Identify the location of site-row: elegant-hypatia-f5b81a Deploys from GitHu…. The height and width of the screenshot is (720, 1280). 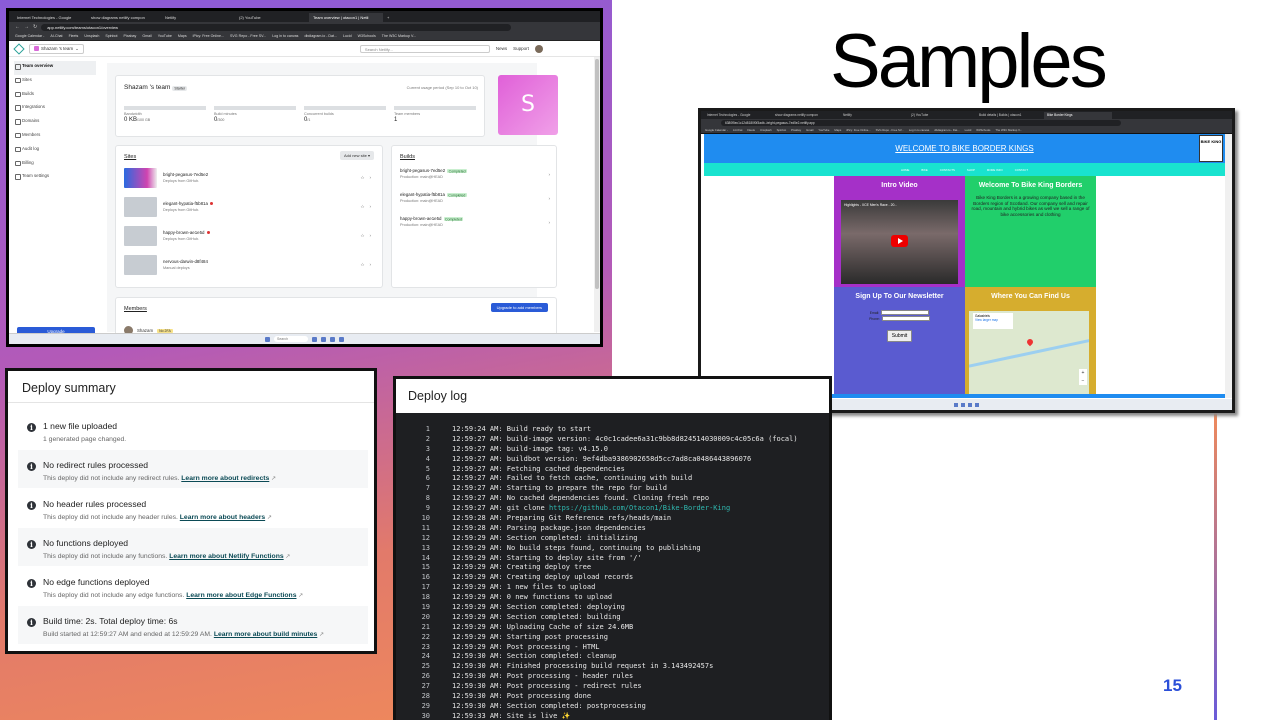
(250, 208).